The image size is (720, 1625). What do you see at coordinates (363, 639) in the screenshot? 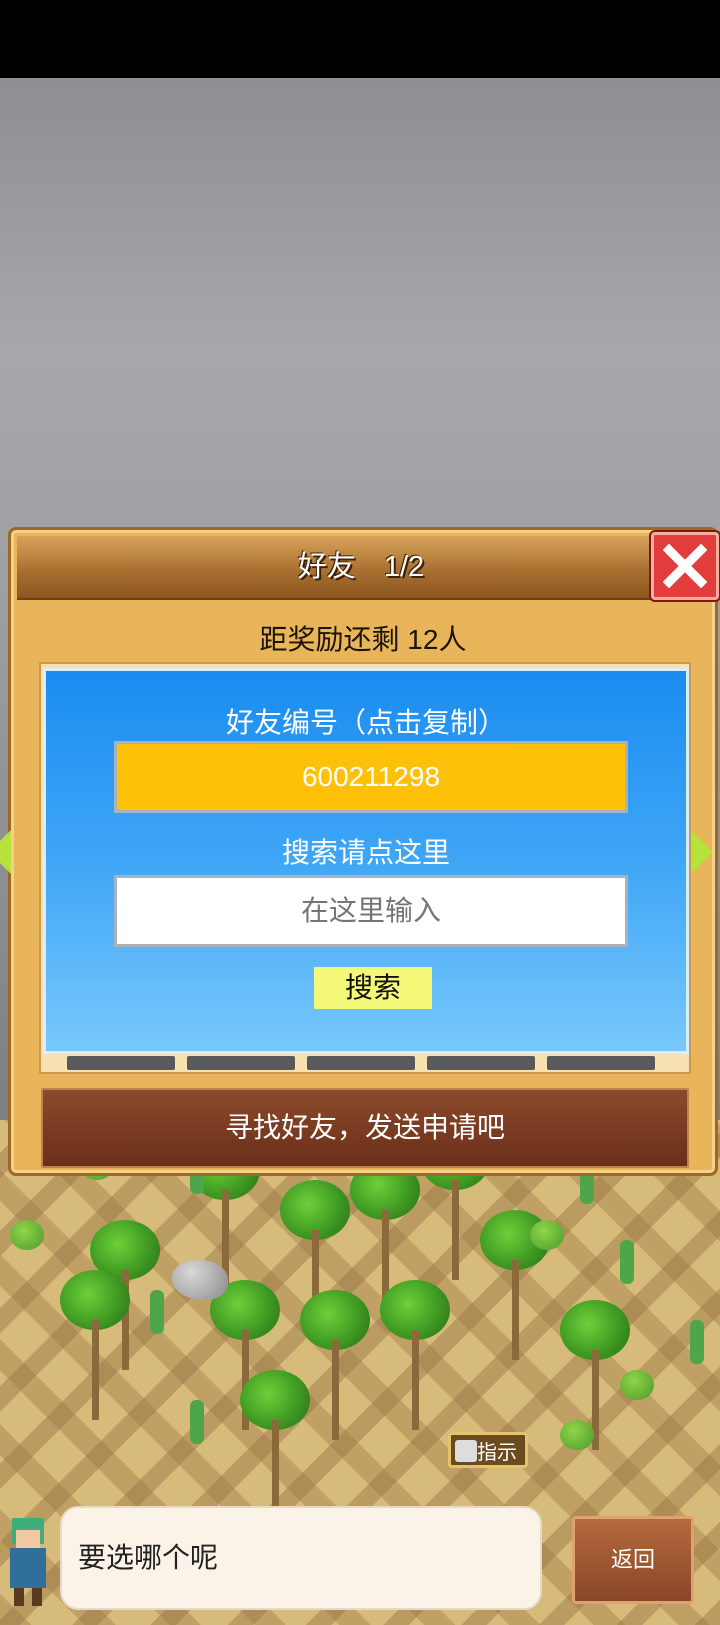
I see `reward-progress-text: 距奖励还剩 12人` at bounding box center [363, 639].